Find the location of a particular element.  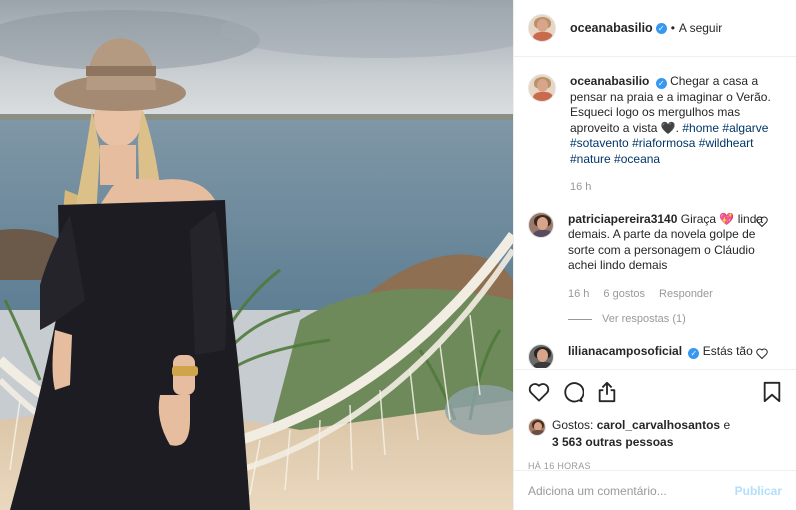

hashtag-algarve: #algarve is located at coordinates (745, 128).